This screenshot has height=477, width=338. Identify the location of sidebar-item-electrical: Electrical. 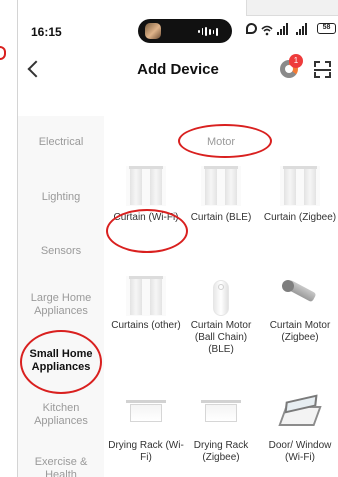
(61, 142).